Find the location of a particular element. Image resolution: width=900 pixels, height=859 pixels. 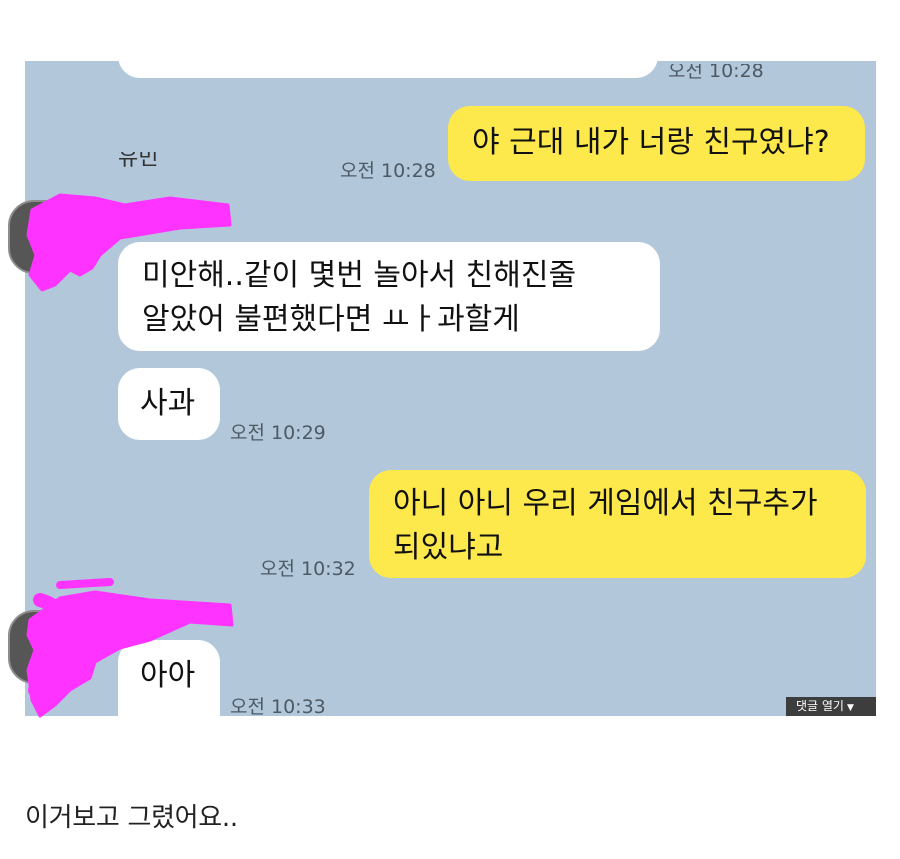

sender-name-redacted: 유민 is located at coordinates (138, 161).